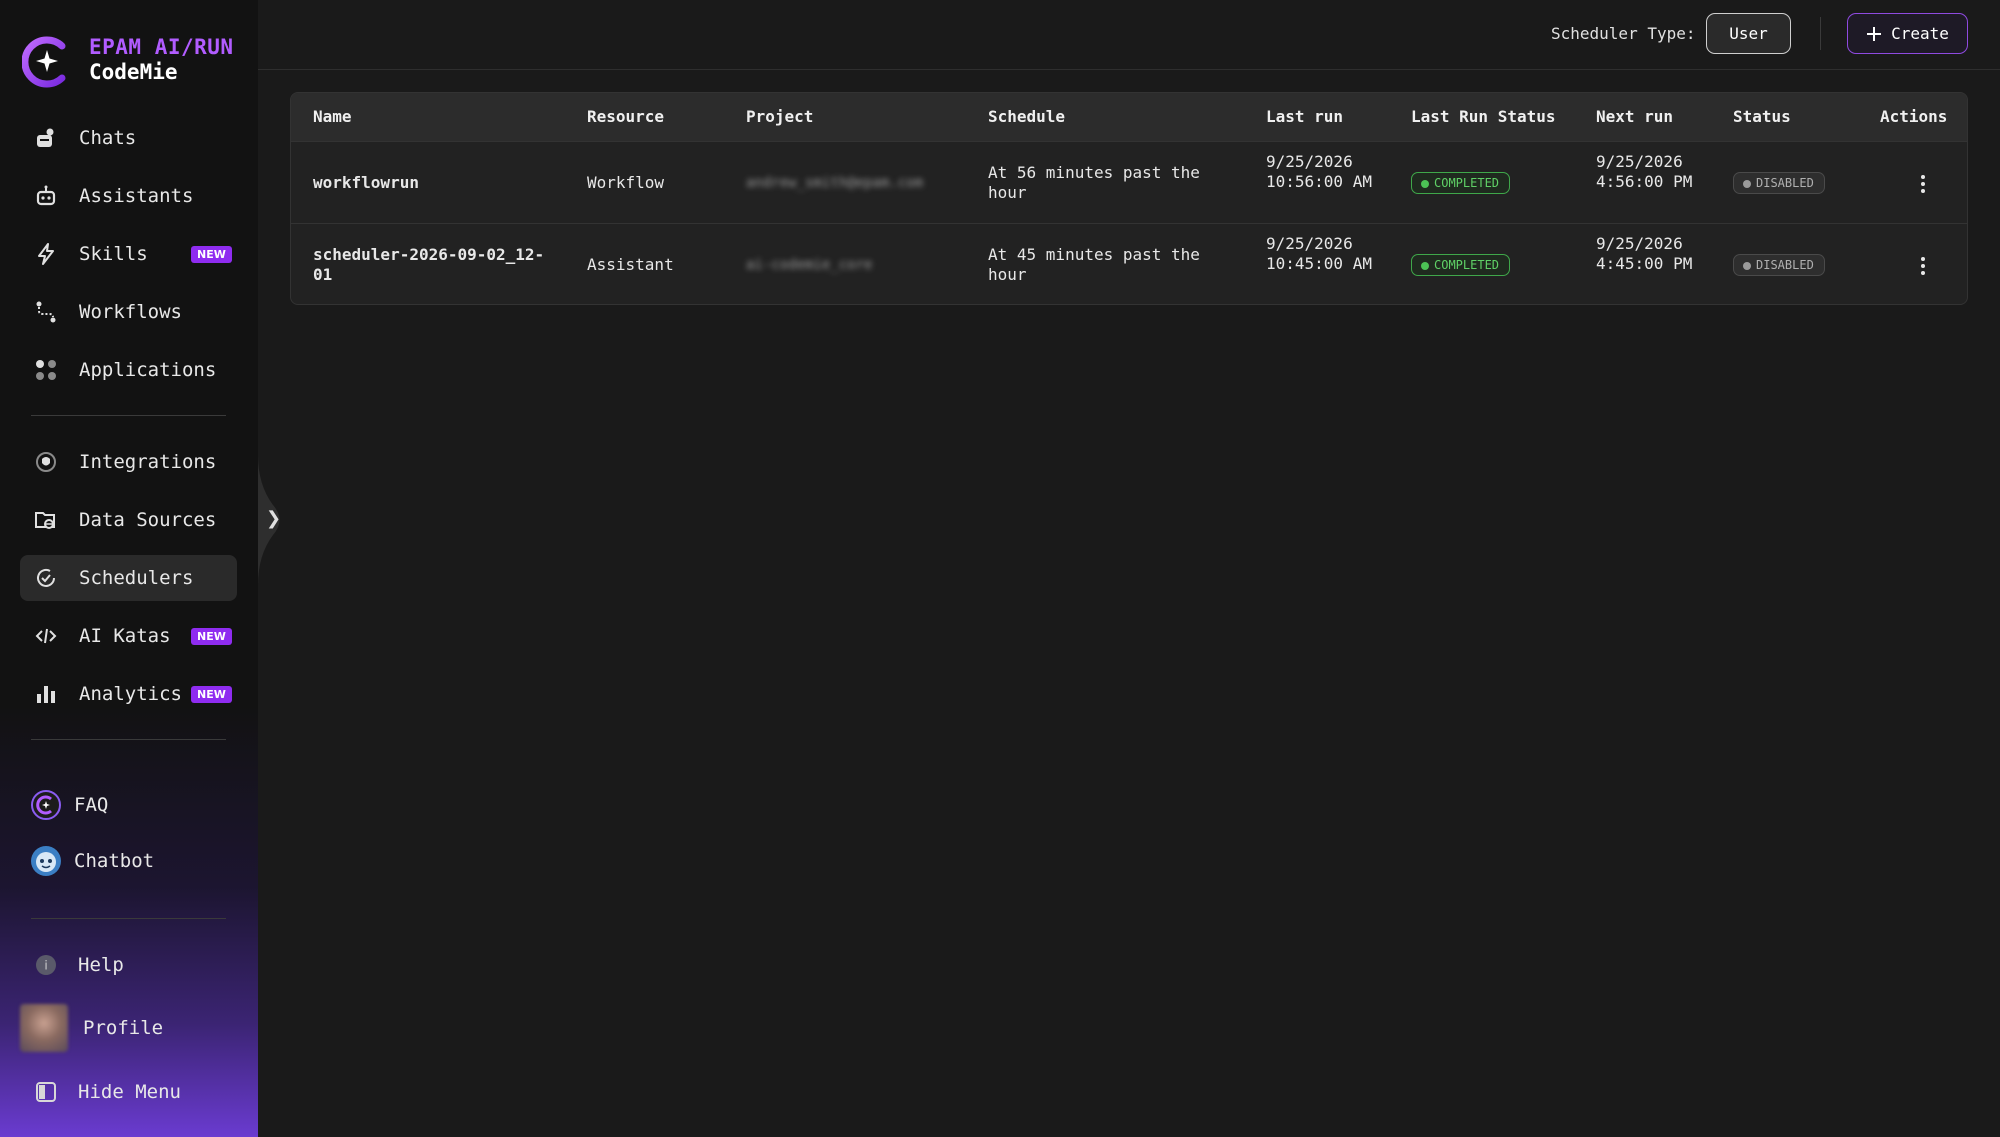 This screenshot has width=2000, height=1137. What do you see at coordinates (46, 312) in the screenshot?
I see `workflow-icon` at bounding box center [46, 312].